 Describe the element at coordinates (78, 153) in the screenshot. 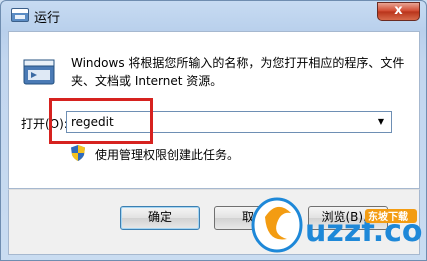

I see `uac-shield-icon` at that location.